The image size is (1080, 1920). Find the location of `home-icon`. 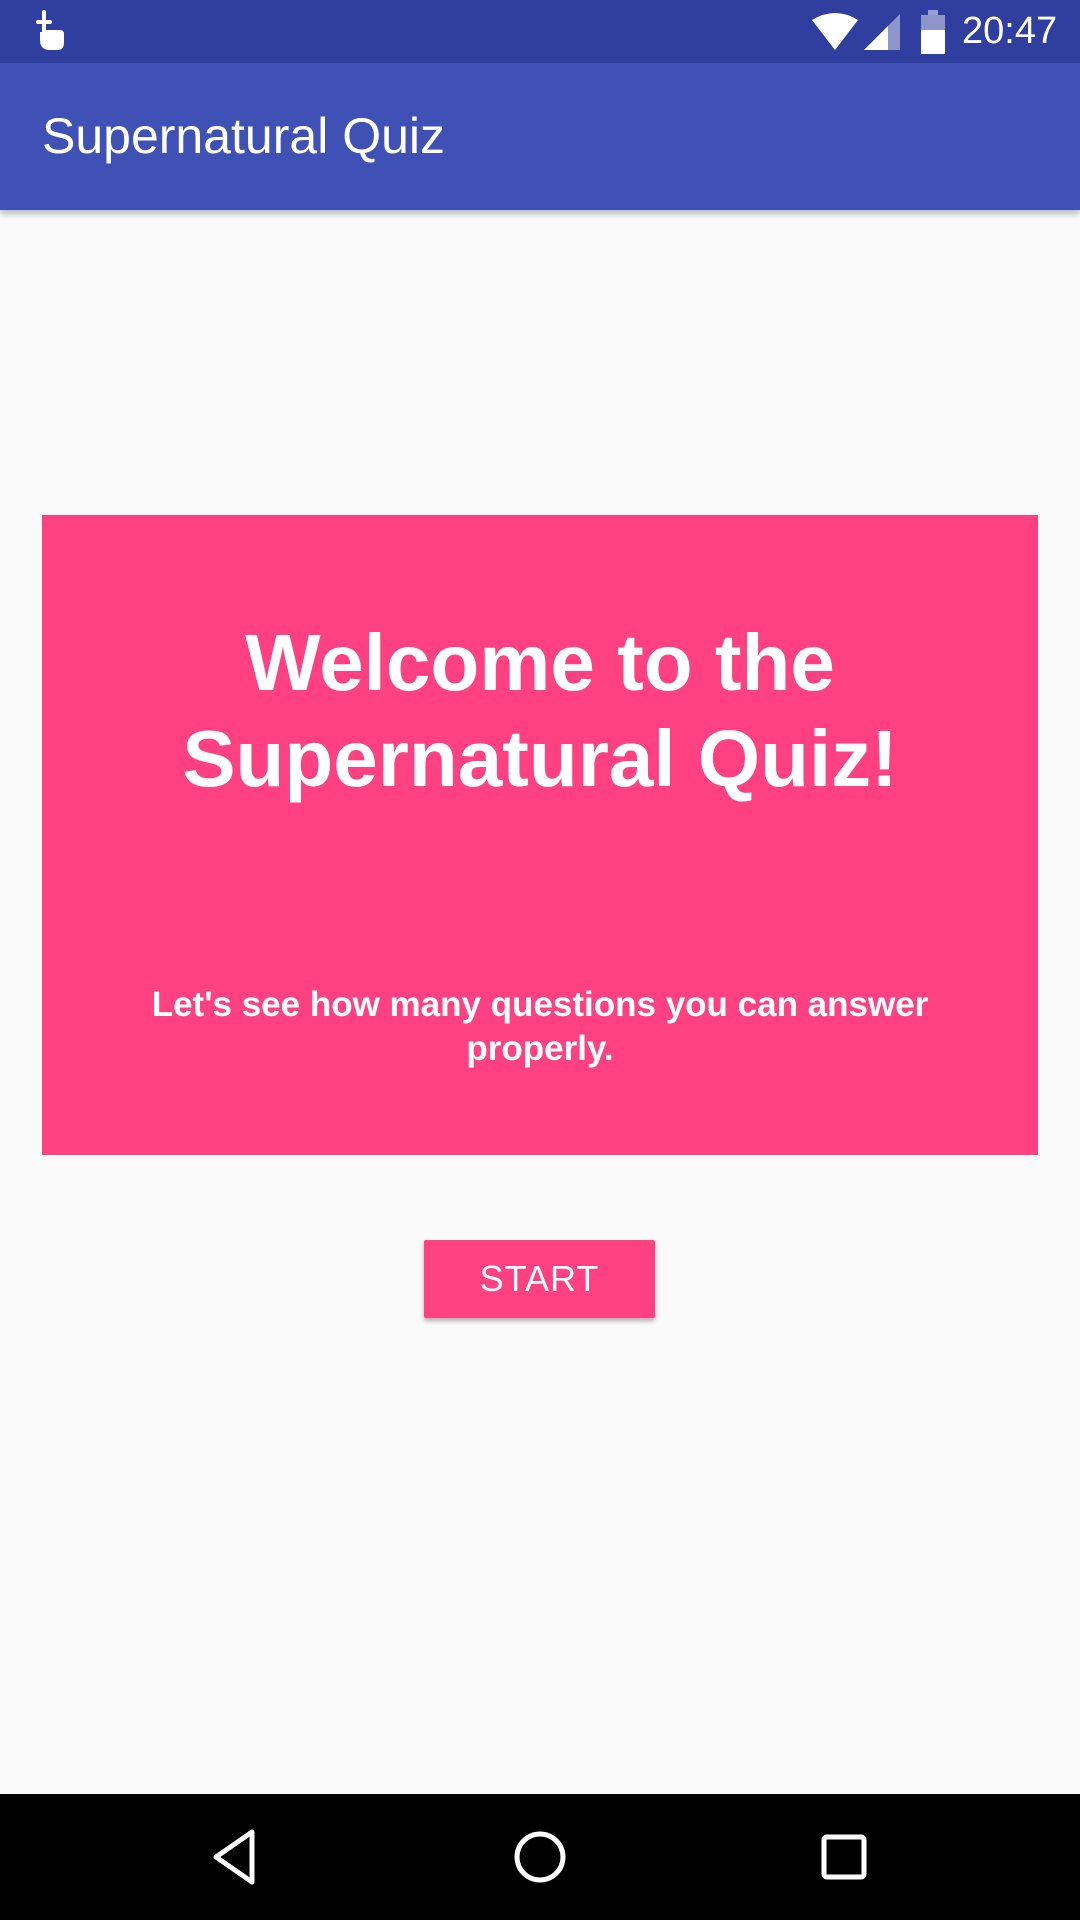

home-icon is located at coordinates (540, 1857).